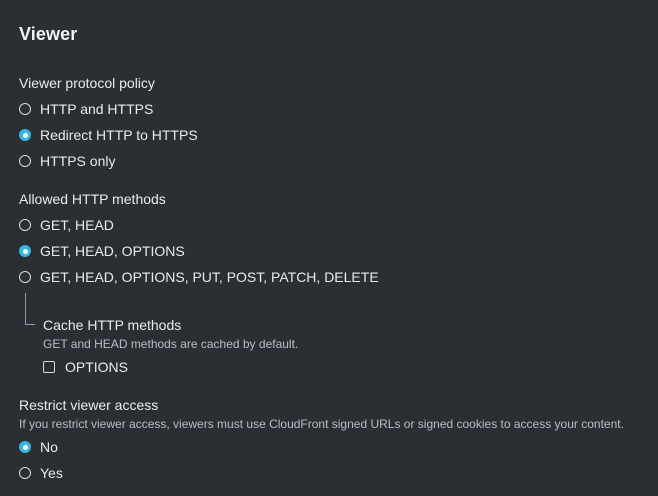  I want to click on radio-http-and-https: HTTP and HTTPS, so click(86, 109).